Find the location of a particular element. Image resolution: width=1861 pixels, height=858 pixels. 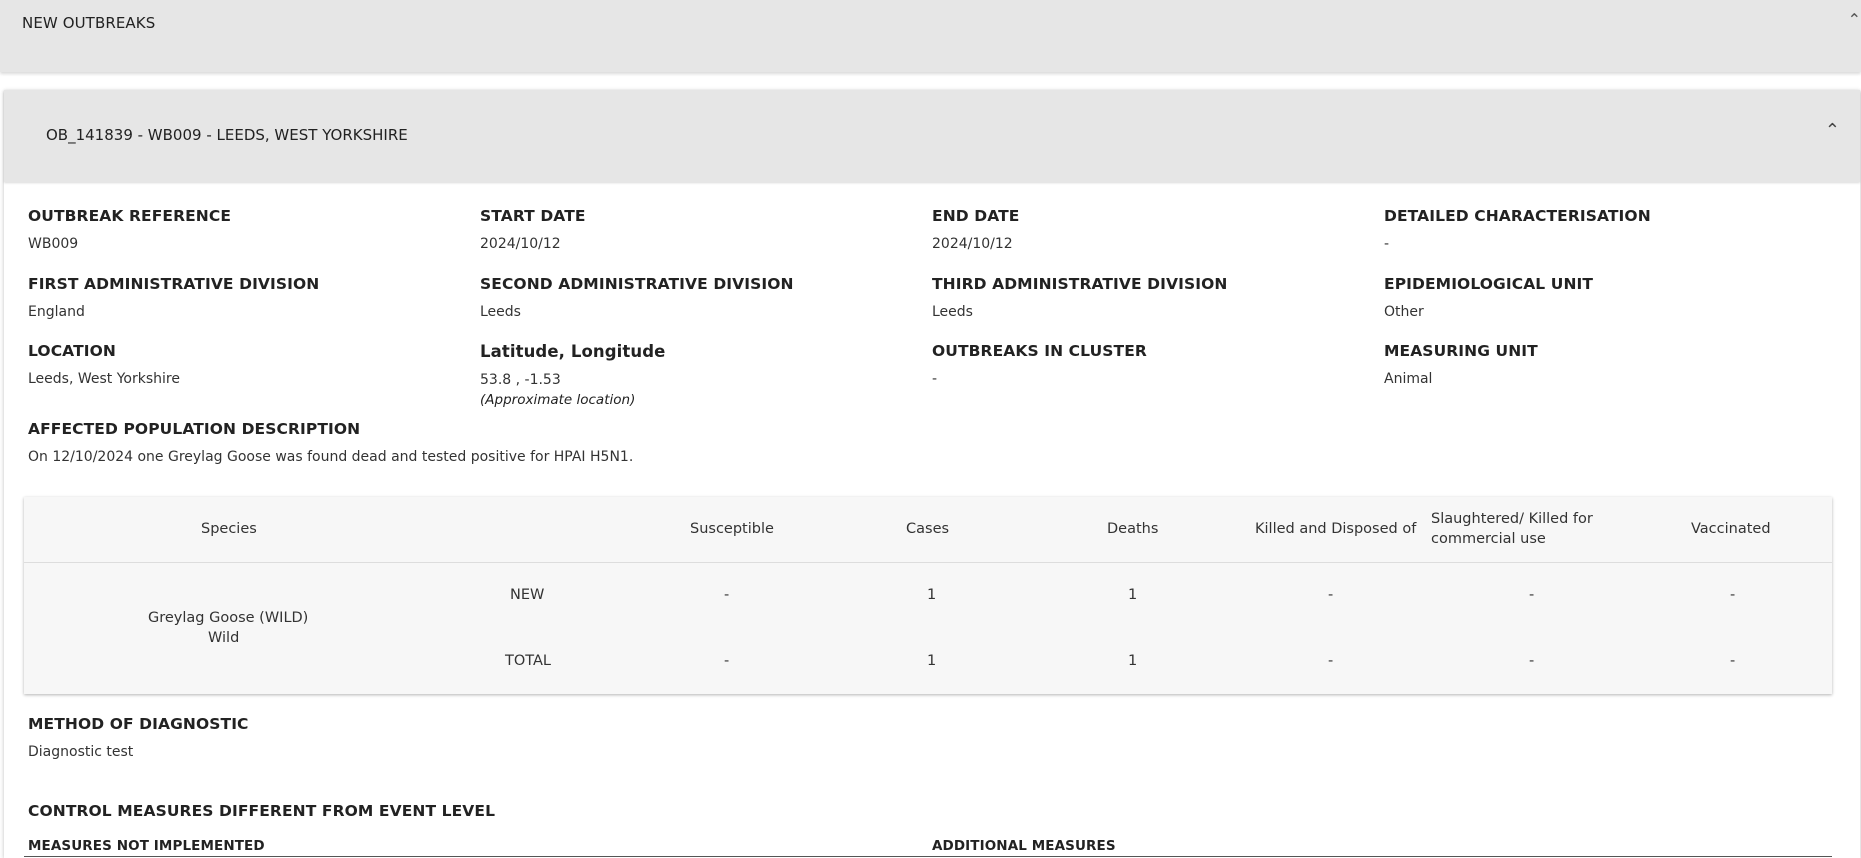

additional-measures: ADDITIONAL MEASURES is located at coordinates (1024, 846).